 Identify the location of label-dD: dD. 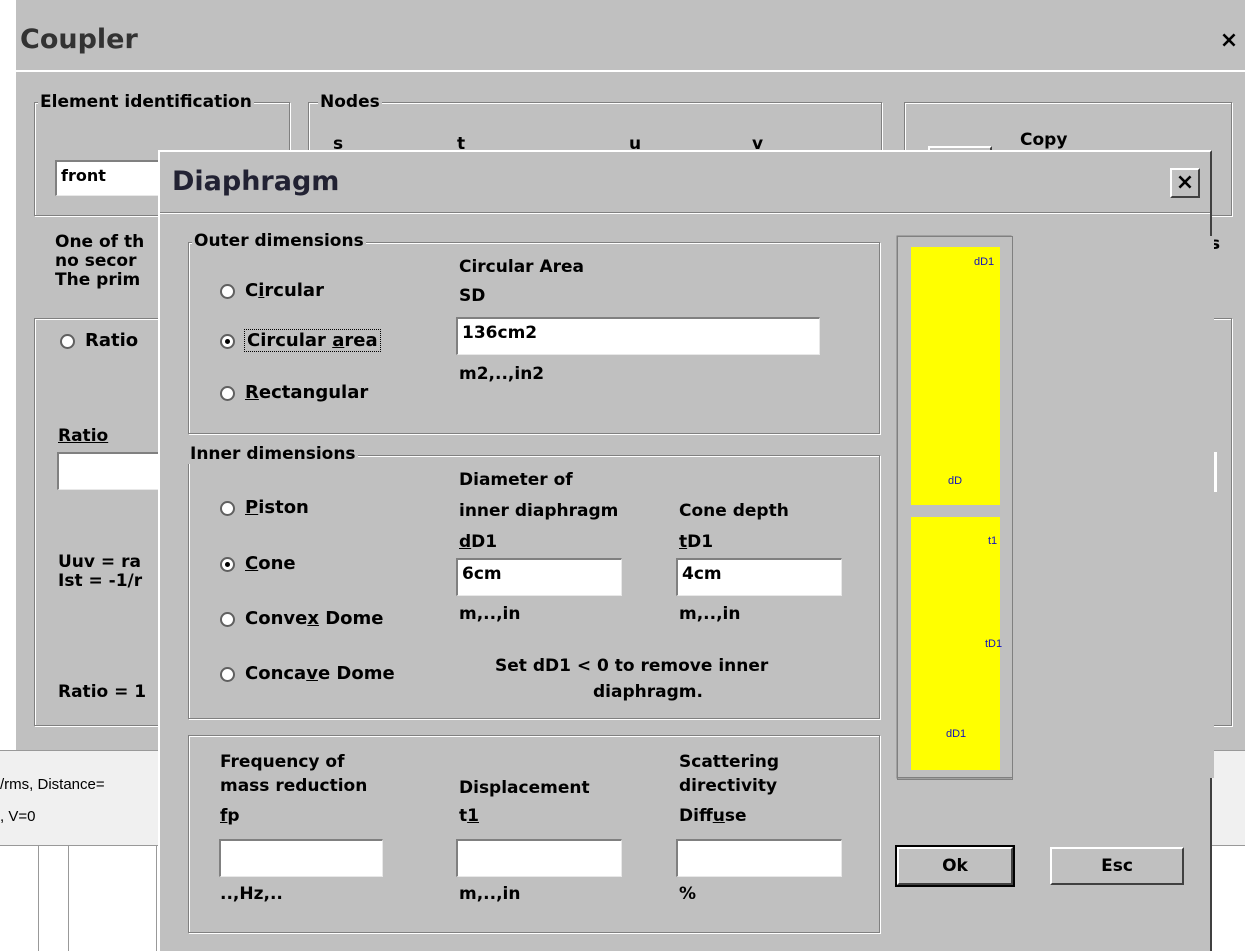
(955, 481).